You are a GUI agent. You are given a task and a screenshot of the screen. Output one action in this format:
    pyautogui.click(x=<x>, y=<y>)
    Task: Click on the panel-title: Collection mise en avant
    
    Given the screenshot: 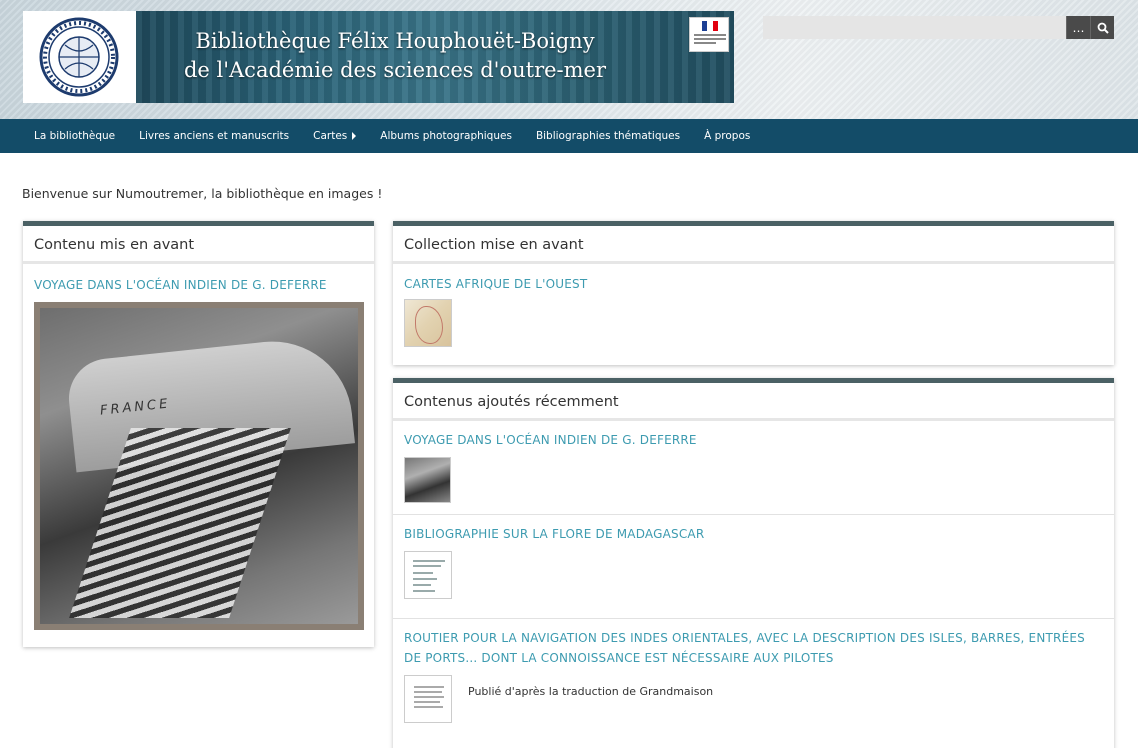 What is the action you would take?
    pyautogui.click(x=753, y=245)
    